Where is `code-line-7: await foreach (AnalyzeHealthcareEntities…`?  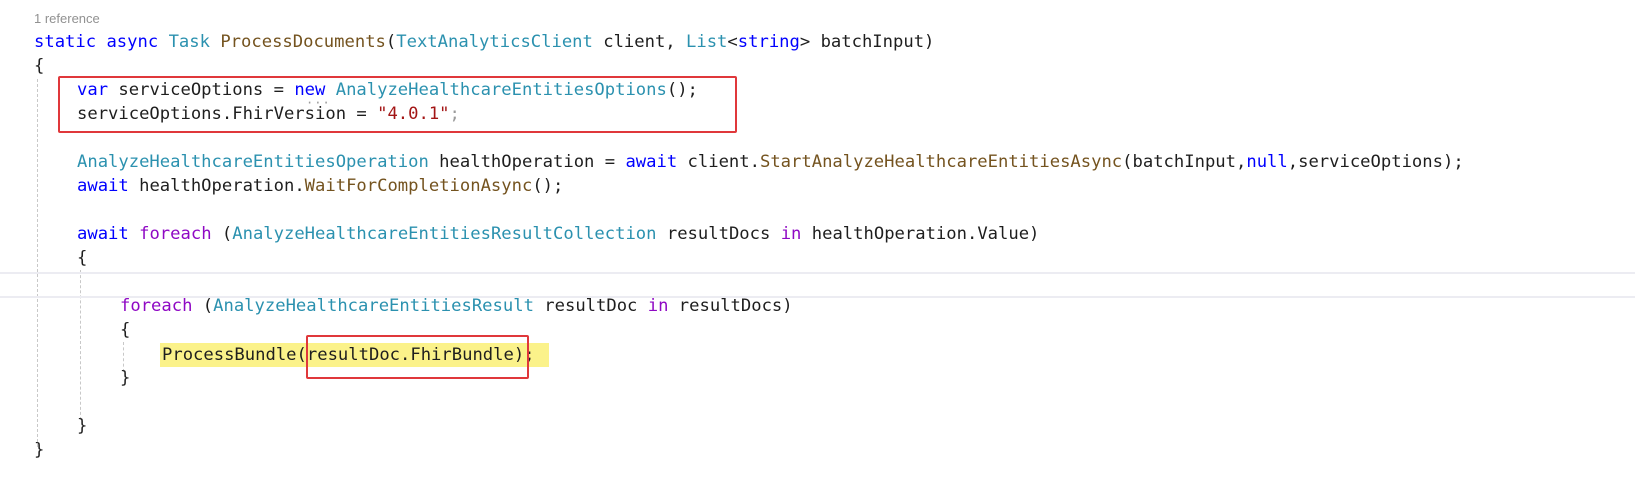 code-line-7: await foreach (AnalyzeHealthcareEntities… is located at coordinates (558, 234).